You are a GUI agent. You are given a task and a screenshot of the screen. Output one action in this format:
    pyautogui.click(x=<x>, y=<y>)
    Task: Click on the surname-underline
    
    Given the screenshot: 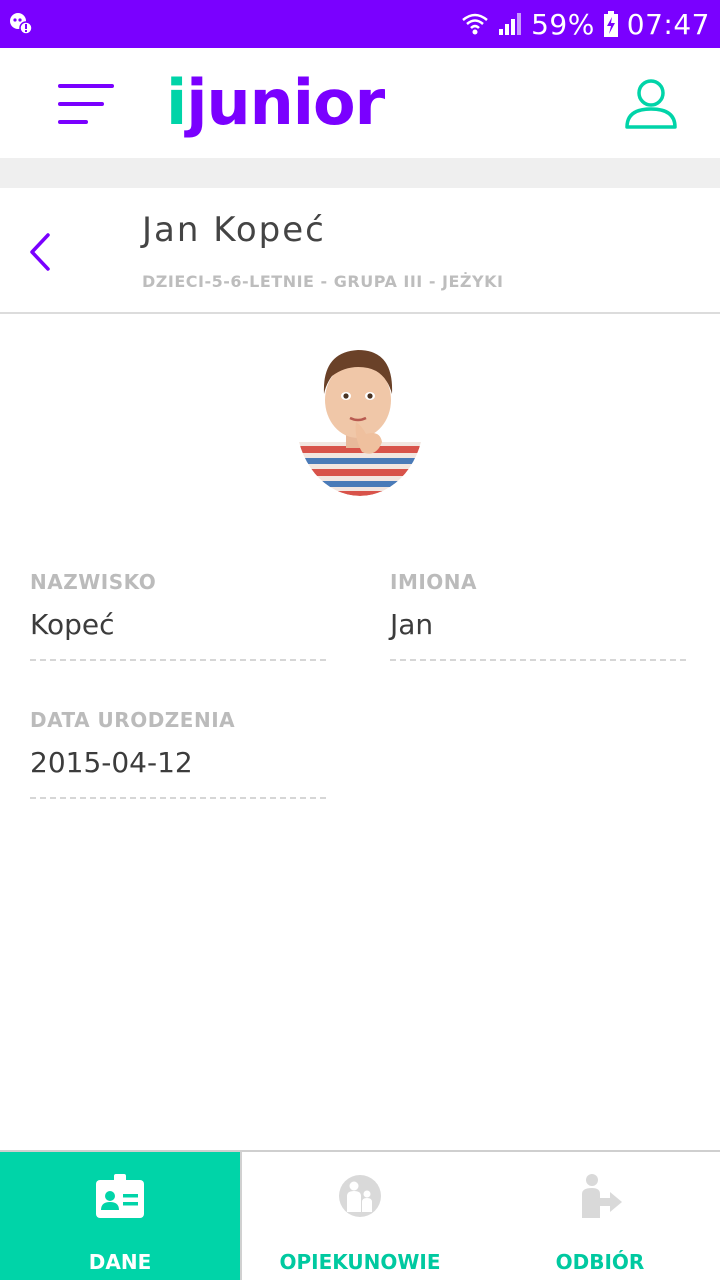 What is the action you would take?
    pyautogui.click(x=178, y=660)
    